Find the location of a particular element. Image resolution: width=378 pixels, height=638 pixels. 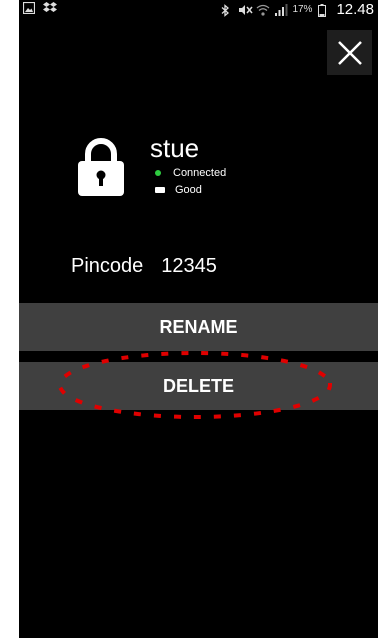

rename-button: RENAME is located at coordinates (198, 327).